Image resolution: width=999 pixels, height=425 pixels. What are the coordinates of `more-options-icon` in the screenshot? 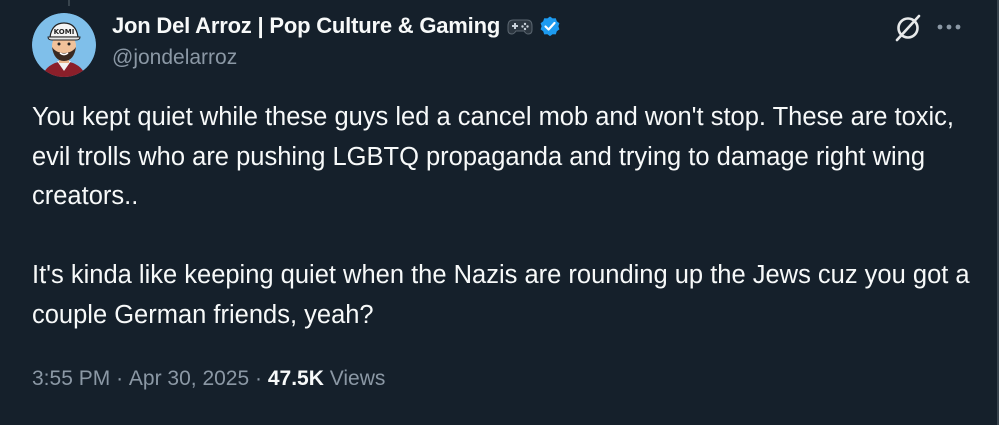 It's located at (949, 27).